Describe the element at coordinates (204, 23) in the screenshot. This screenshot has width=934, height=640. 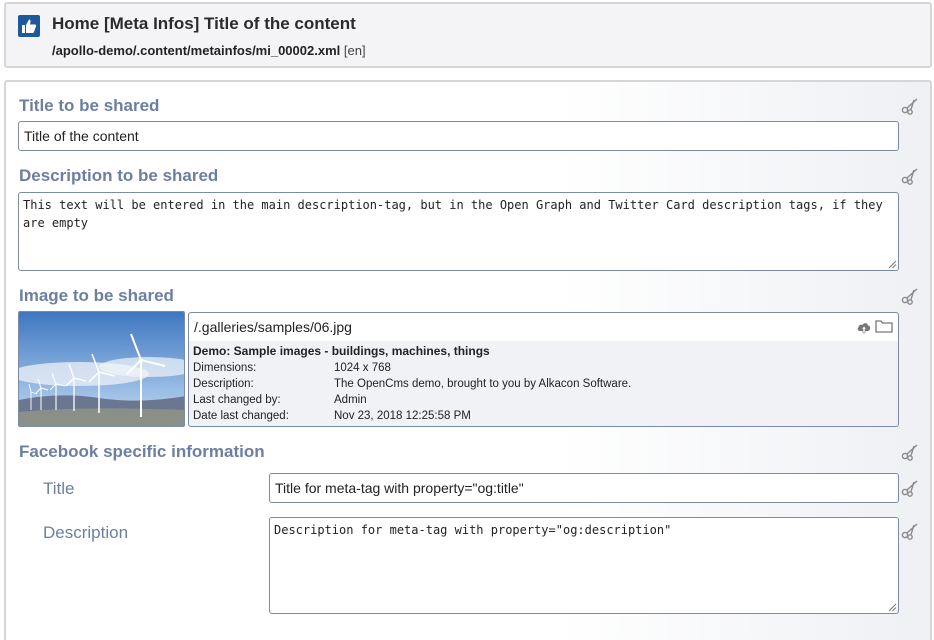
I see `page-title: Home [Meta Infos] Title of the content` at that location.